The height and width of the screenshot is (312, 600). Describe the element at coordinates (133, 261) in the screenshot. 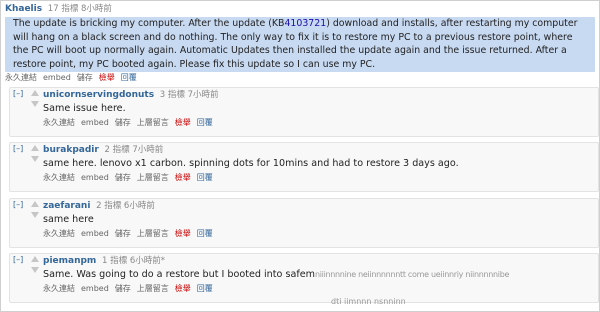

I see `comment-points: 1 指標 6小時前*` at that location.